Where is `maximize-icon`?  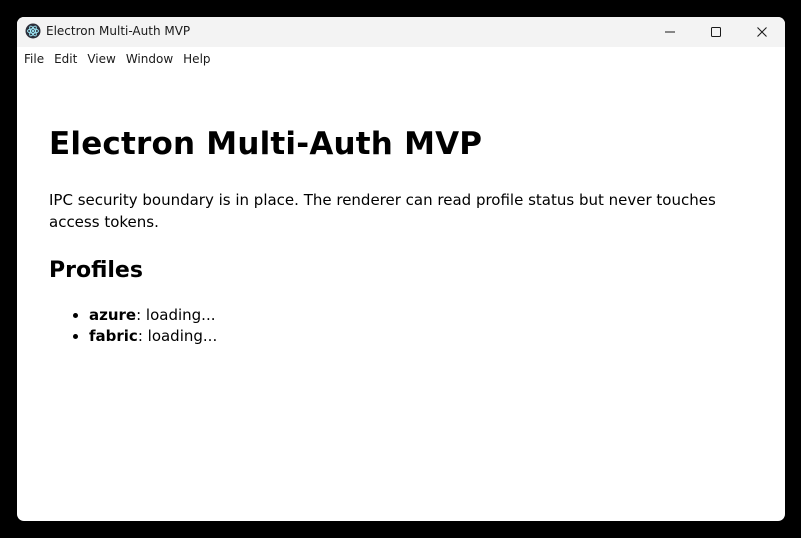
maximize-icon is located at coordinates (716, 32).